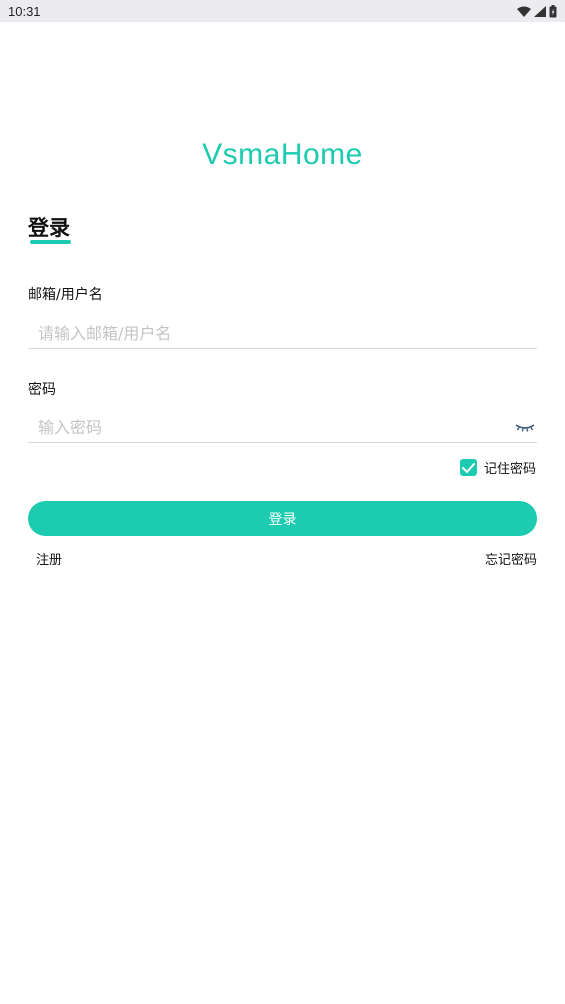 This screenshot has width=565, height=1004. I want to click on title-underline, so click(50, 242).